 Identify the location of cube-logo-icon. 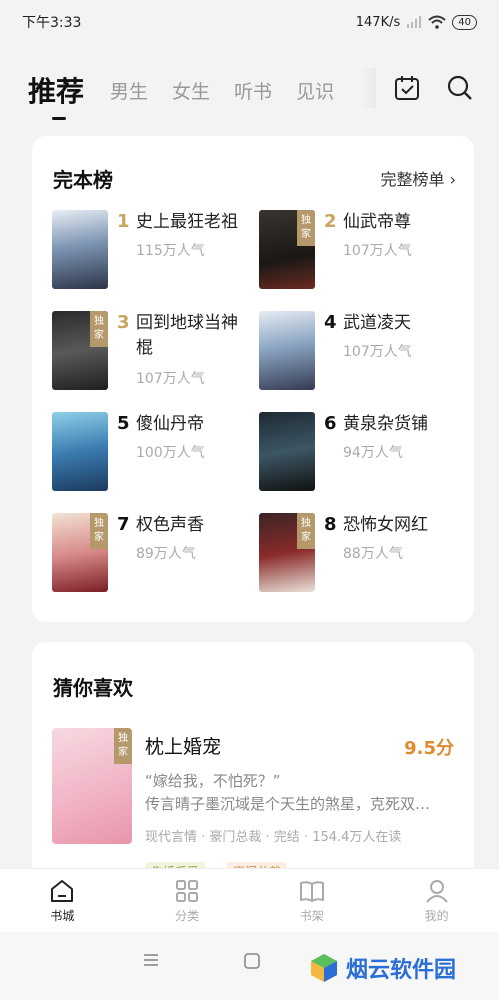
(324, 968).